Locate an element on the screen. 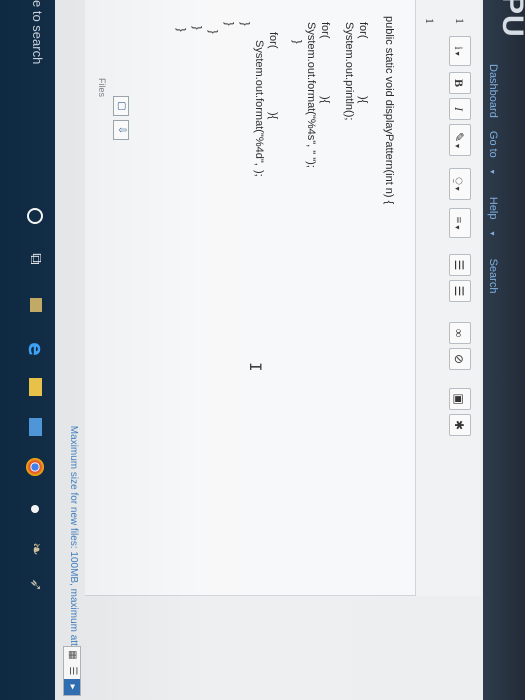  code-line-5: System.out.format("%4s", " "); is located at coordinates (311, 95).